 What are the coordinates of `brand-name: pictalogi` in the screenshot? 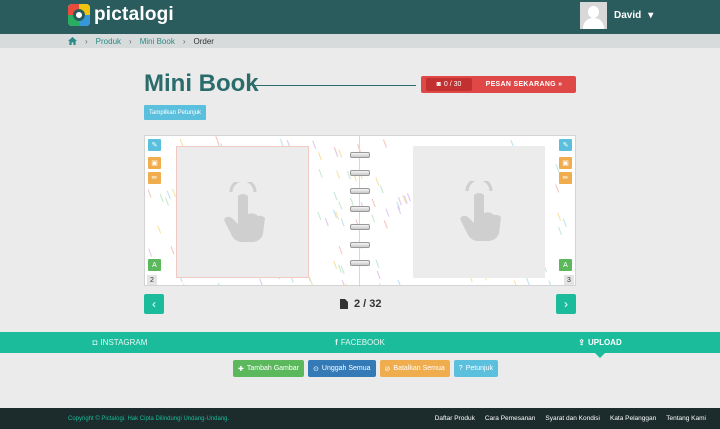 It's located at (134, 14).